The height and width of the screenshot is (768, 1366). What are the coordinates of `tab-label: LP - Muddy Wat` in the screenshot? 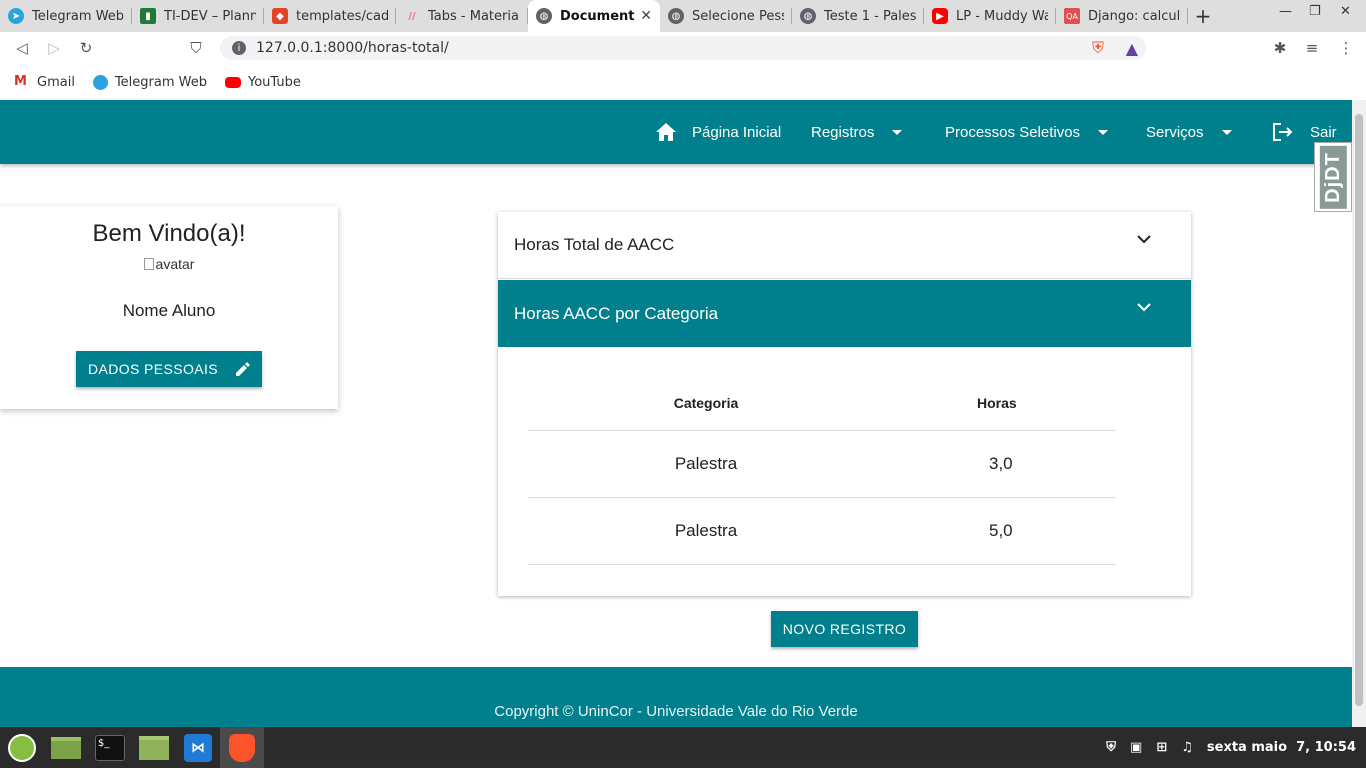 It's located at (1002, 16).